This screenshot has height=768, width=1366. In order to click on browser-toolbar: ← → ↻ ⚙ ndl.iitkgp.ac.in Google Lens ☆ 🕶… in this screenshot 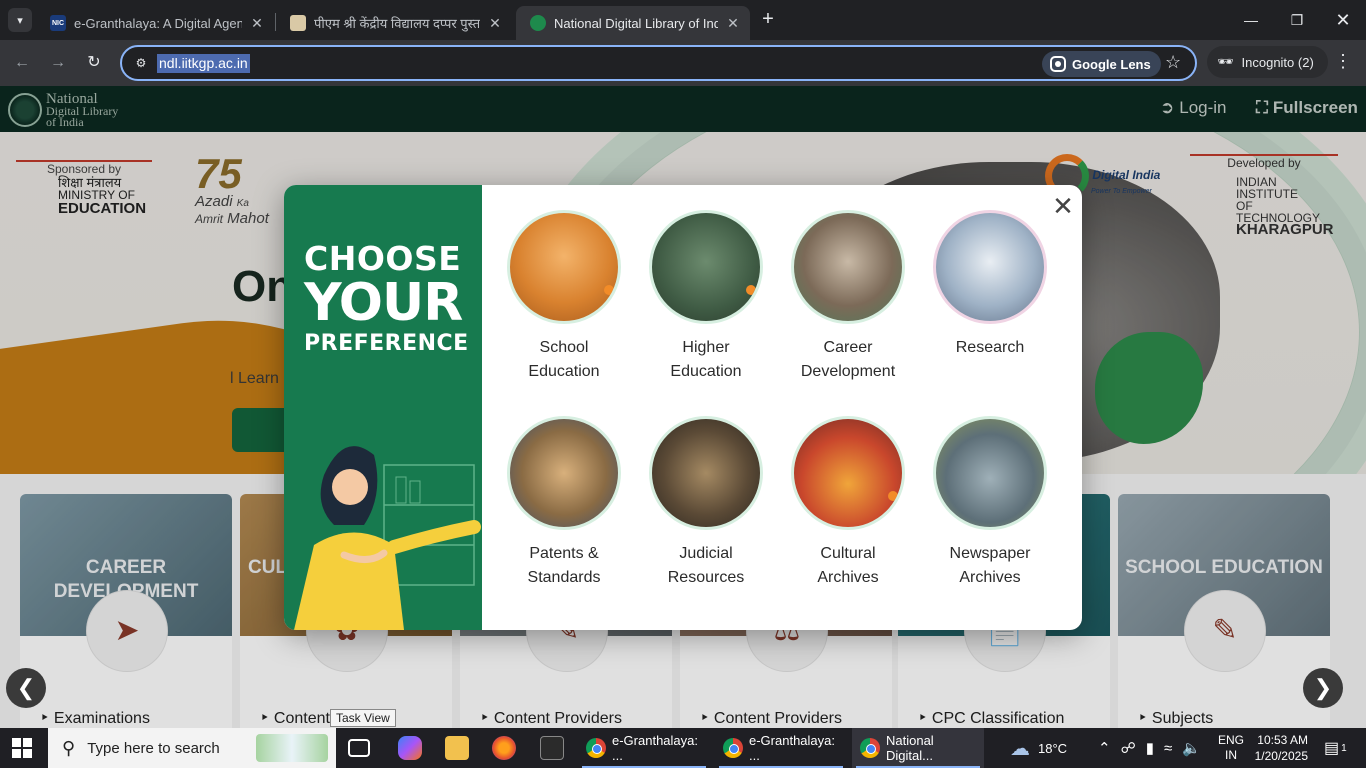, I will do `click(683, 63)`.